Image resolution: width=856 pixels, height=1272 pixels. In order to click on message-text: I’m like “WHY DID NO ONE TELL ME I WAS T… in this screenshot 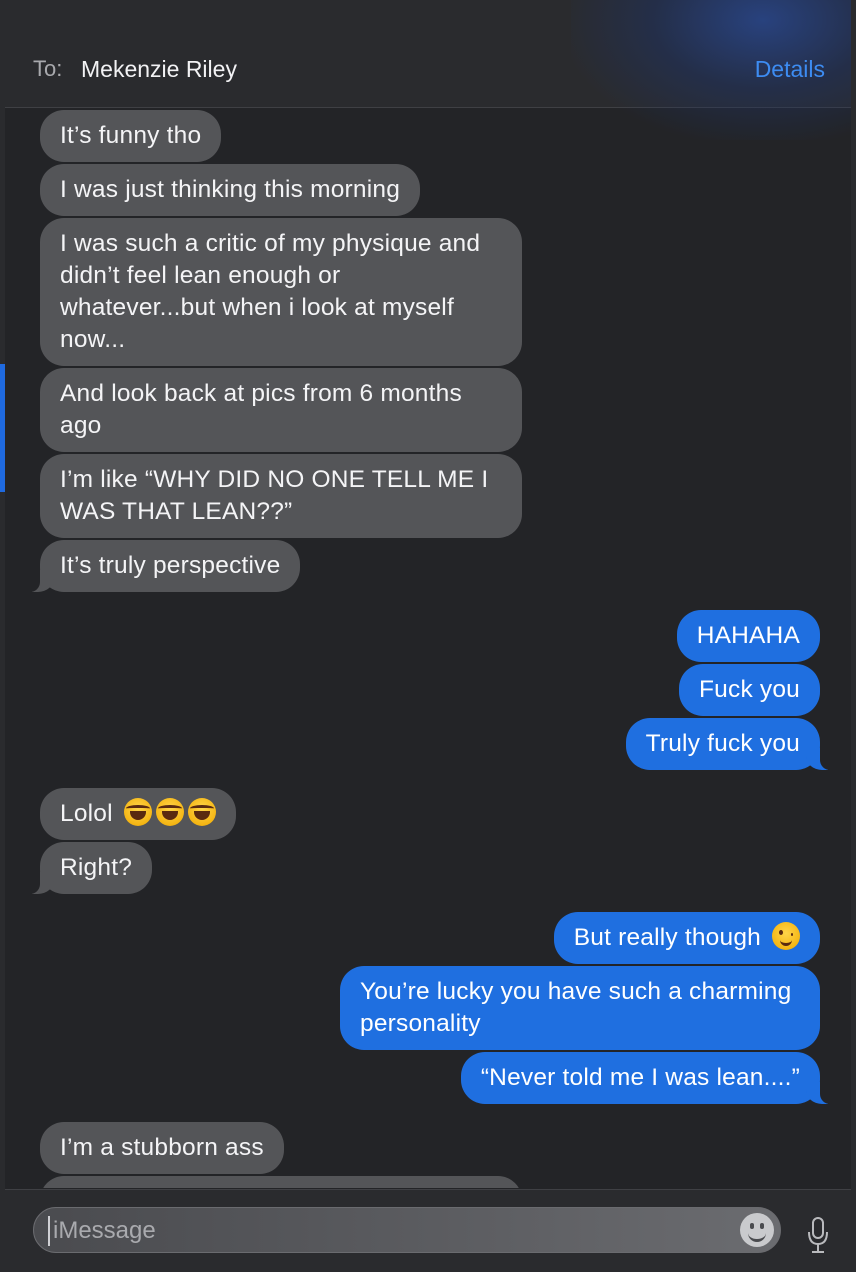, I will do `click(274, 495)`.